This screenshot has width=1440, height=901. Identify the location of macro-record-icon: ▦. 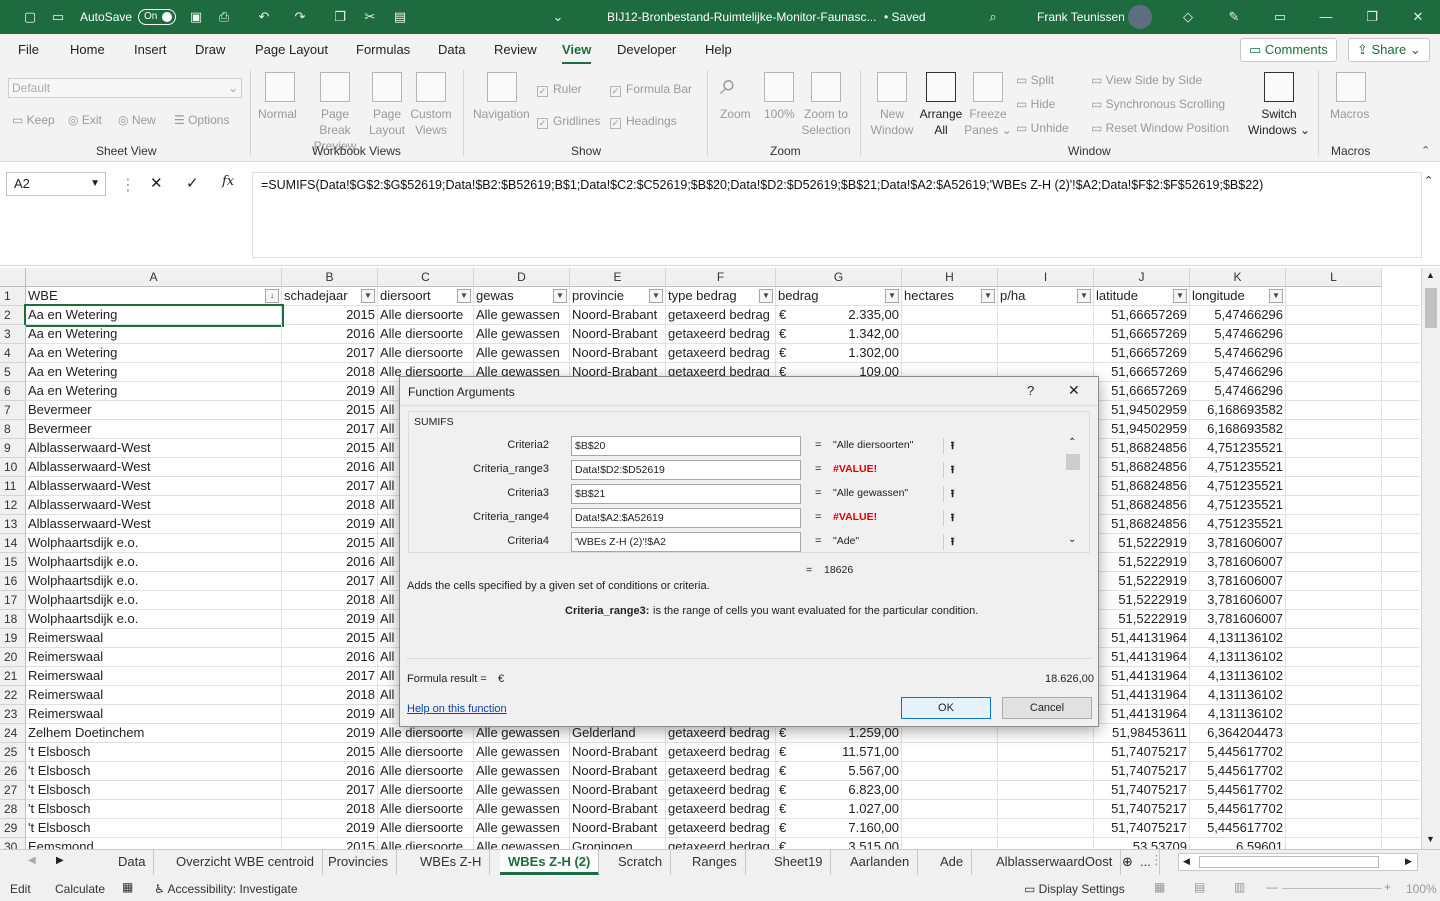
(127, 887).